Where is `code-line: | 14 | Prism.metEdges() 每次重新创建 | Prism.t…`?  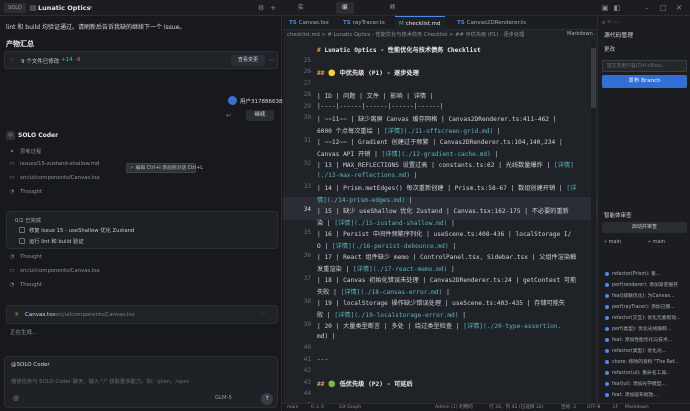
code-line: | 14 | Prism.metEdges() 每次重新创建 | Prism.t… is located at coordinates (456, 187).